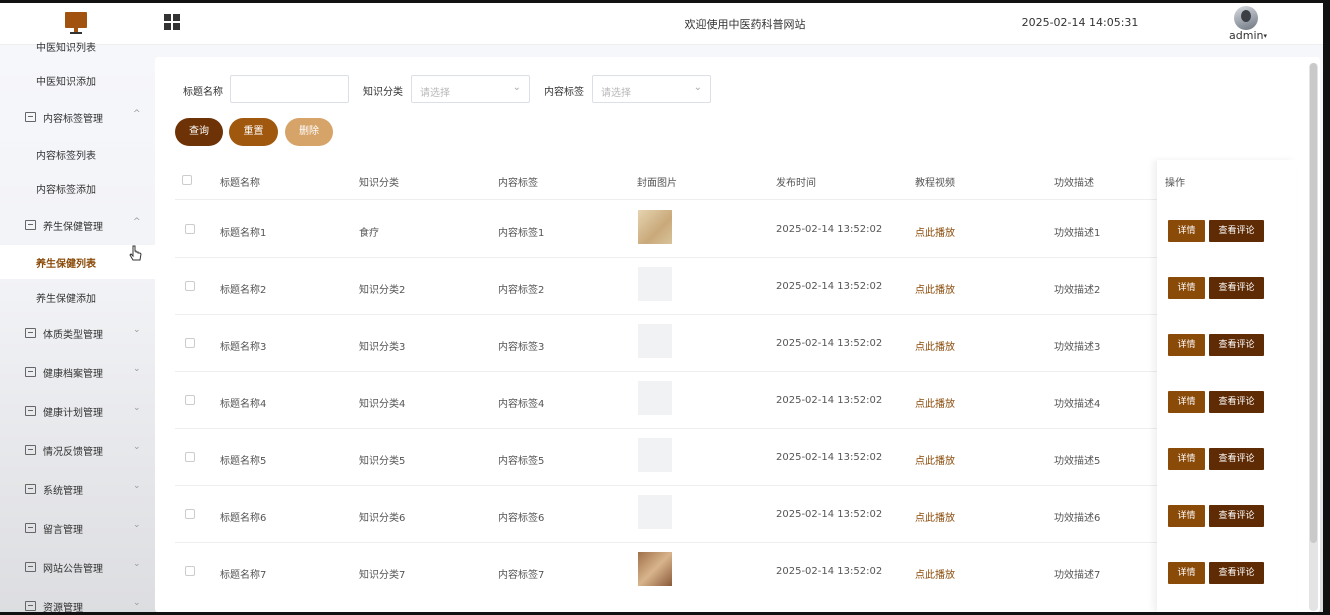 The image size is (1330, 615). What do you see at coordinates (73, 227) in the screenshot?
I see `sidebar-item-label: 养生保健管理` at bounding box center [73, 227].